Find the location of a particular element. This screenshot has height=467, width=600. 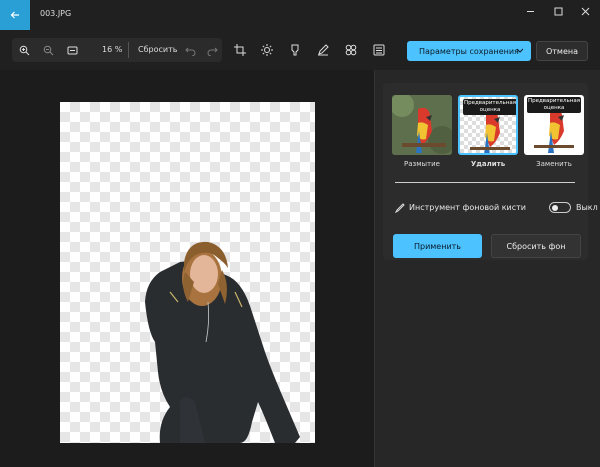

apply-button: Применить is located at coordinates (437, 246).